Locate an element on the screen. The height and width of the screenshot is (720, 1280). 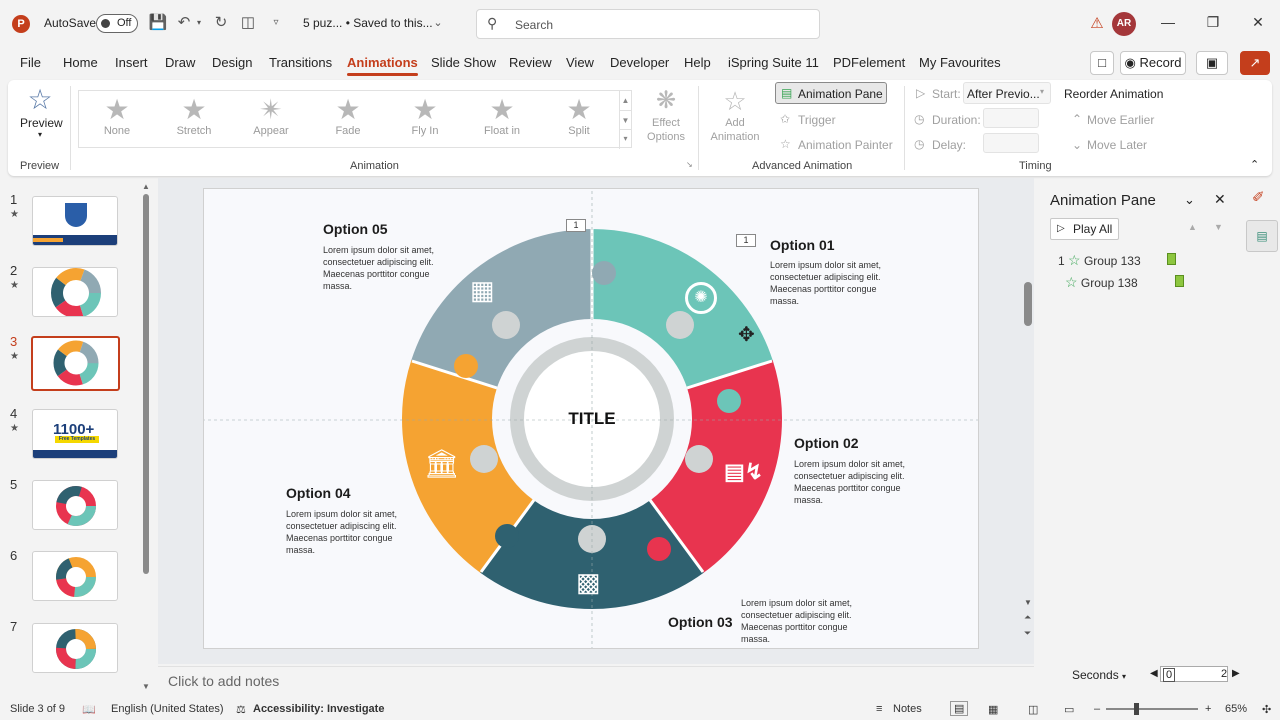
zoom-out-icon: – is located at coordinates (1097, 709).